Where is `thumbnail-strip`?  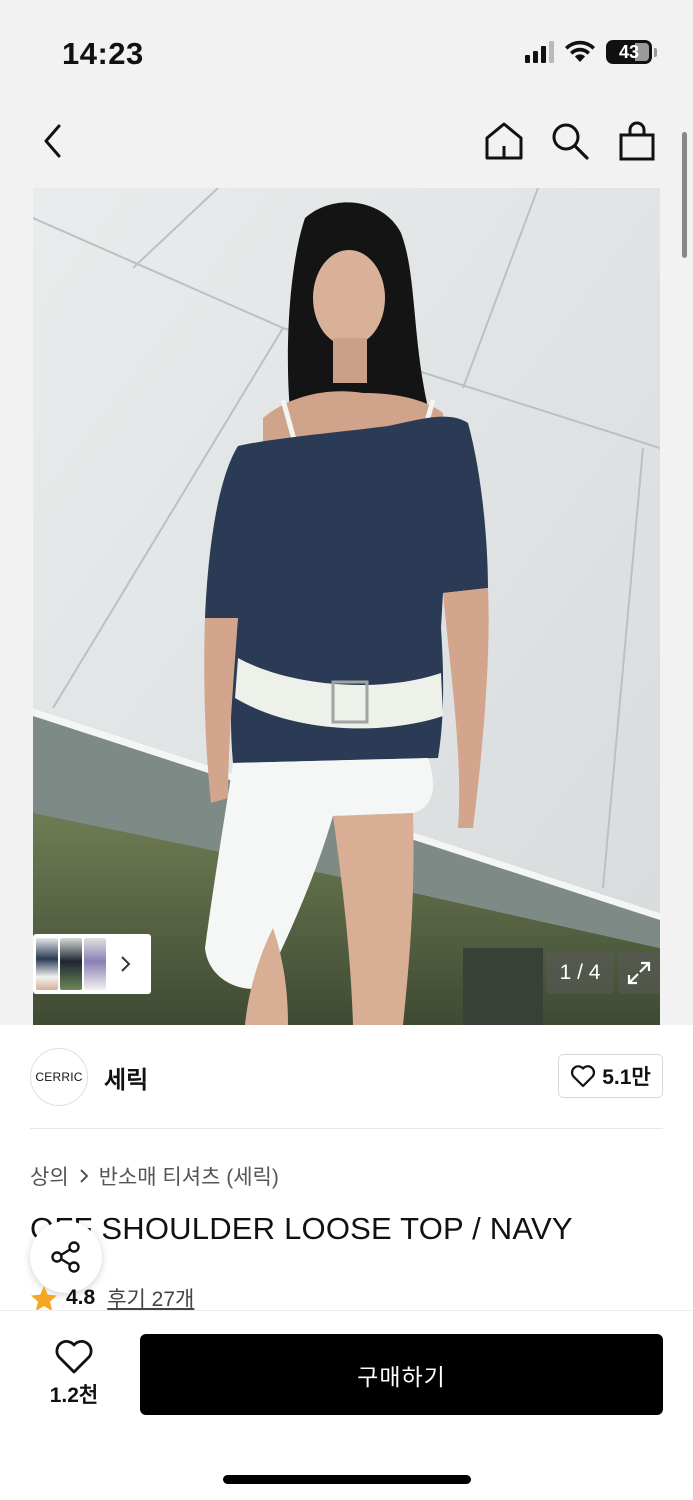
thumbnail-strip is located at coordinates (92, 964).